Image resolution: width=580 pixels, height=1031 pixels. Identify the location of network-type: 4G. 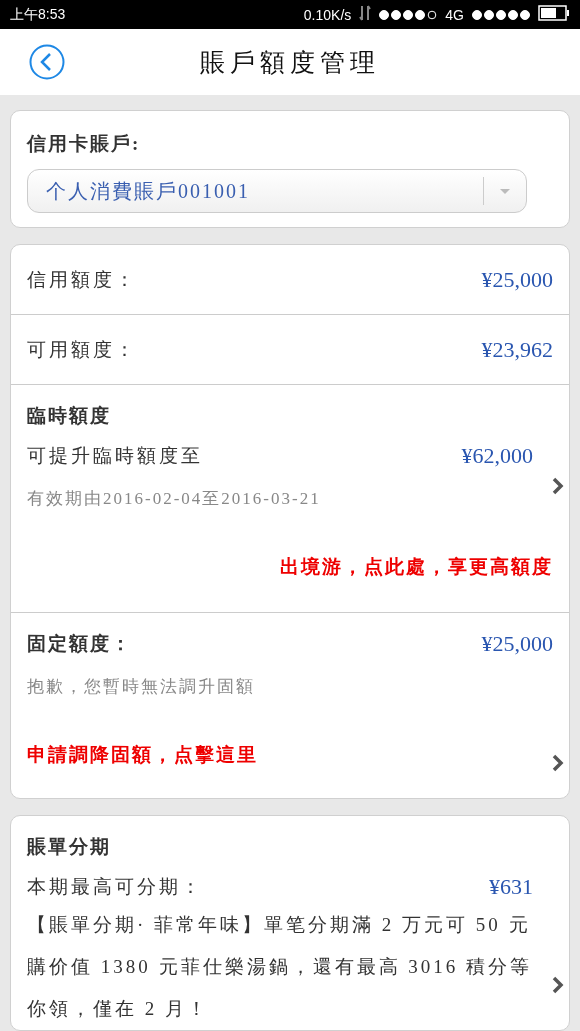
(454, 14).